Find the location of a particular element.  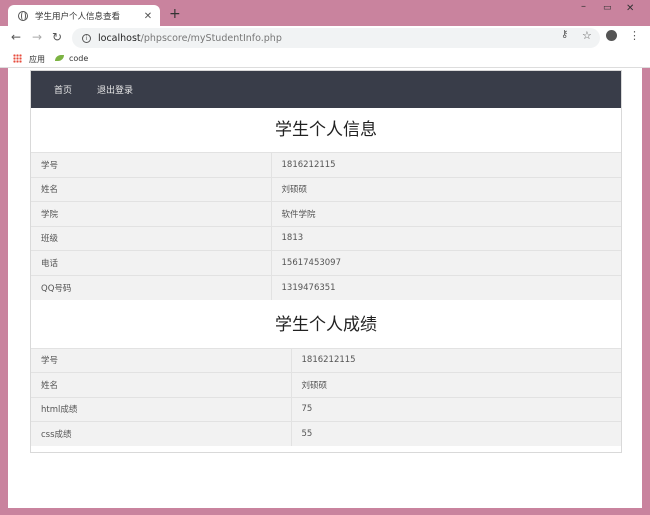

row-value: 55 is located at coordinates (456, 433).